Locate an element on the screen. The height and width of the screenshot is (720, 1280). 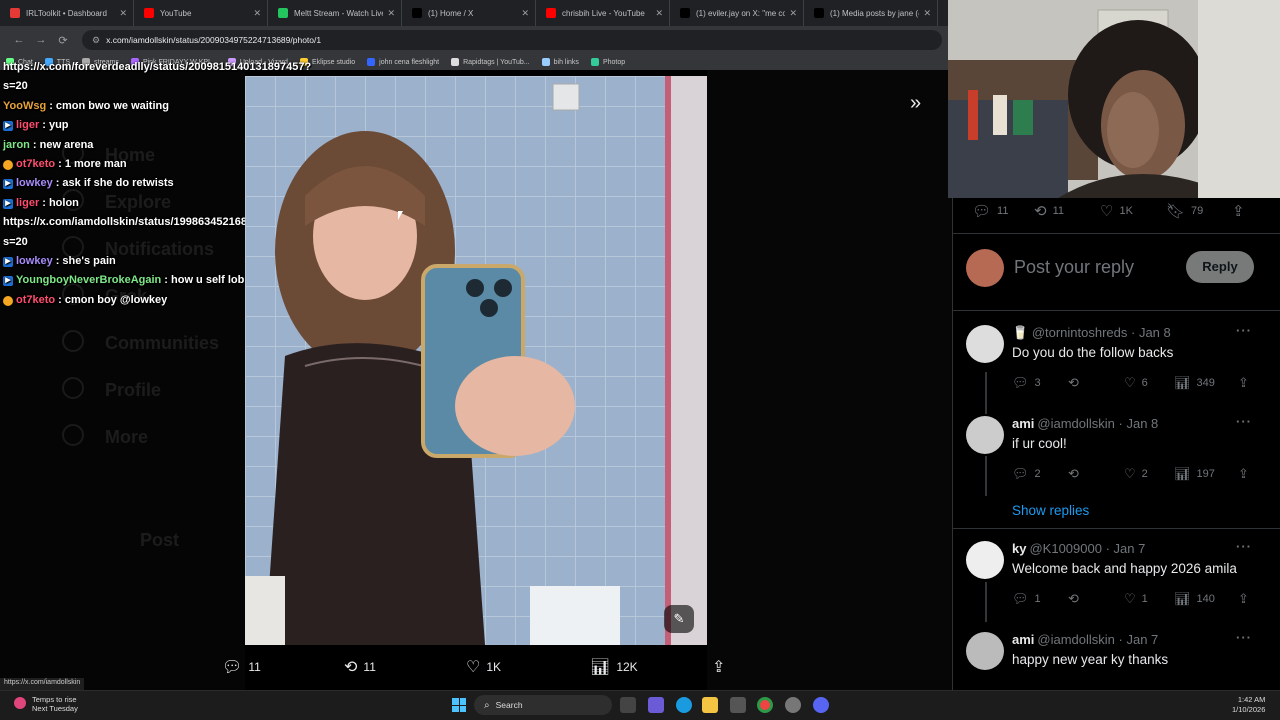
browser-tab: IRLToolkit • Dashboard ✕ is located at coordinates (67, 13).